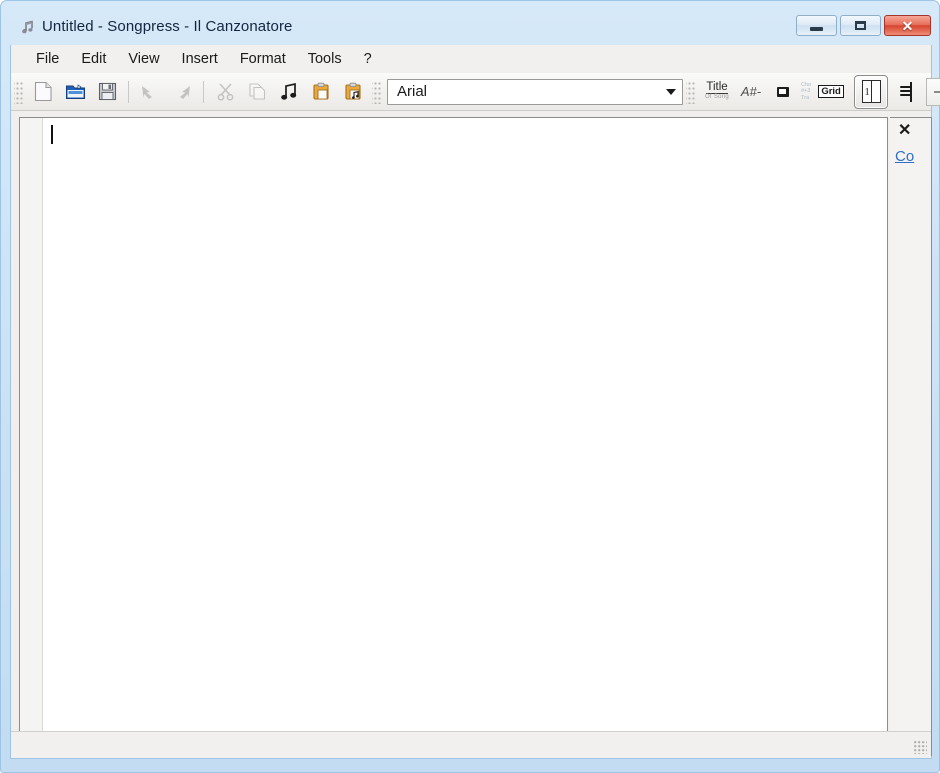  I want to click on mini-label-tra: Tra, so click(805, 97).